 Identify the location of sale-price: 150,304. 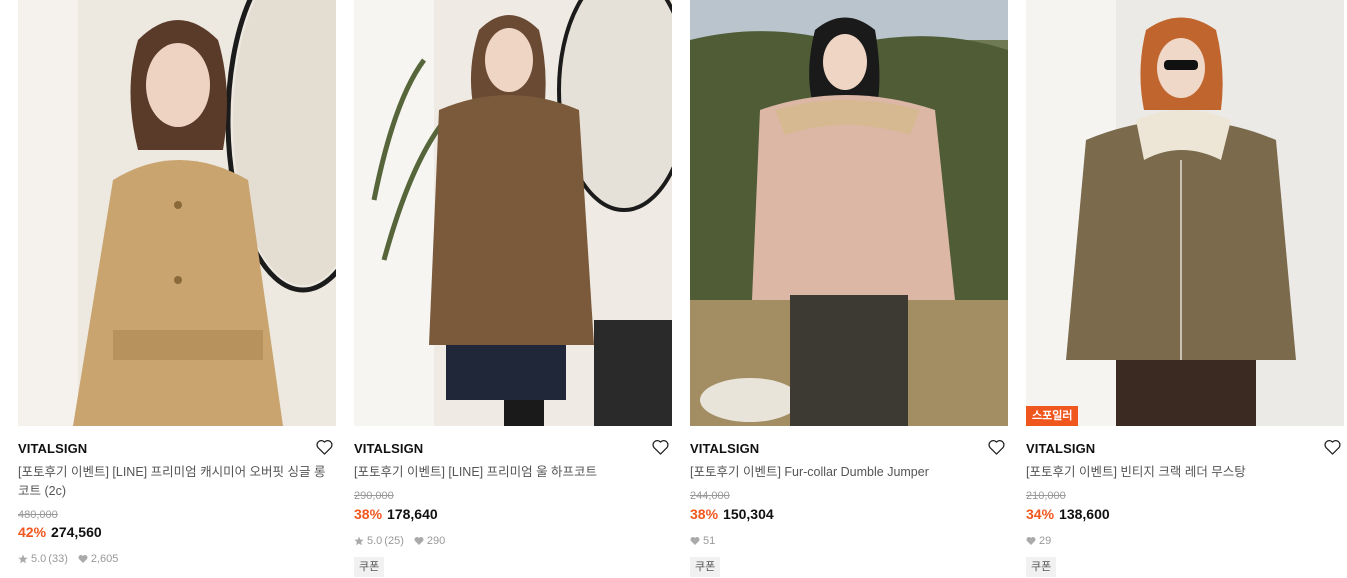
(748, 514).